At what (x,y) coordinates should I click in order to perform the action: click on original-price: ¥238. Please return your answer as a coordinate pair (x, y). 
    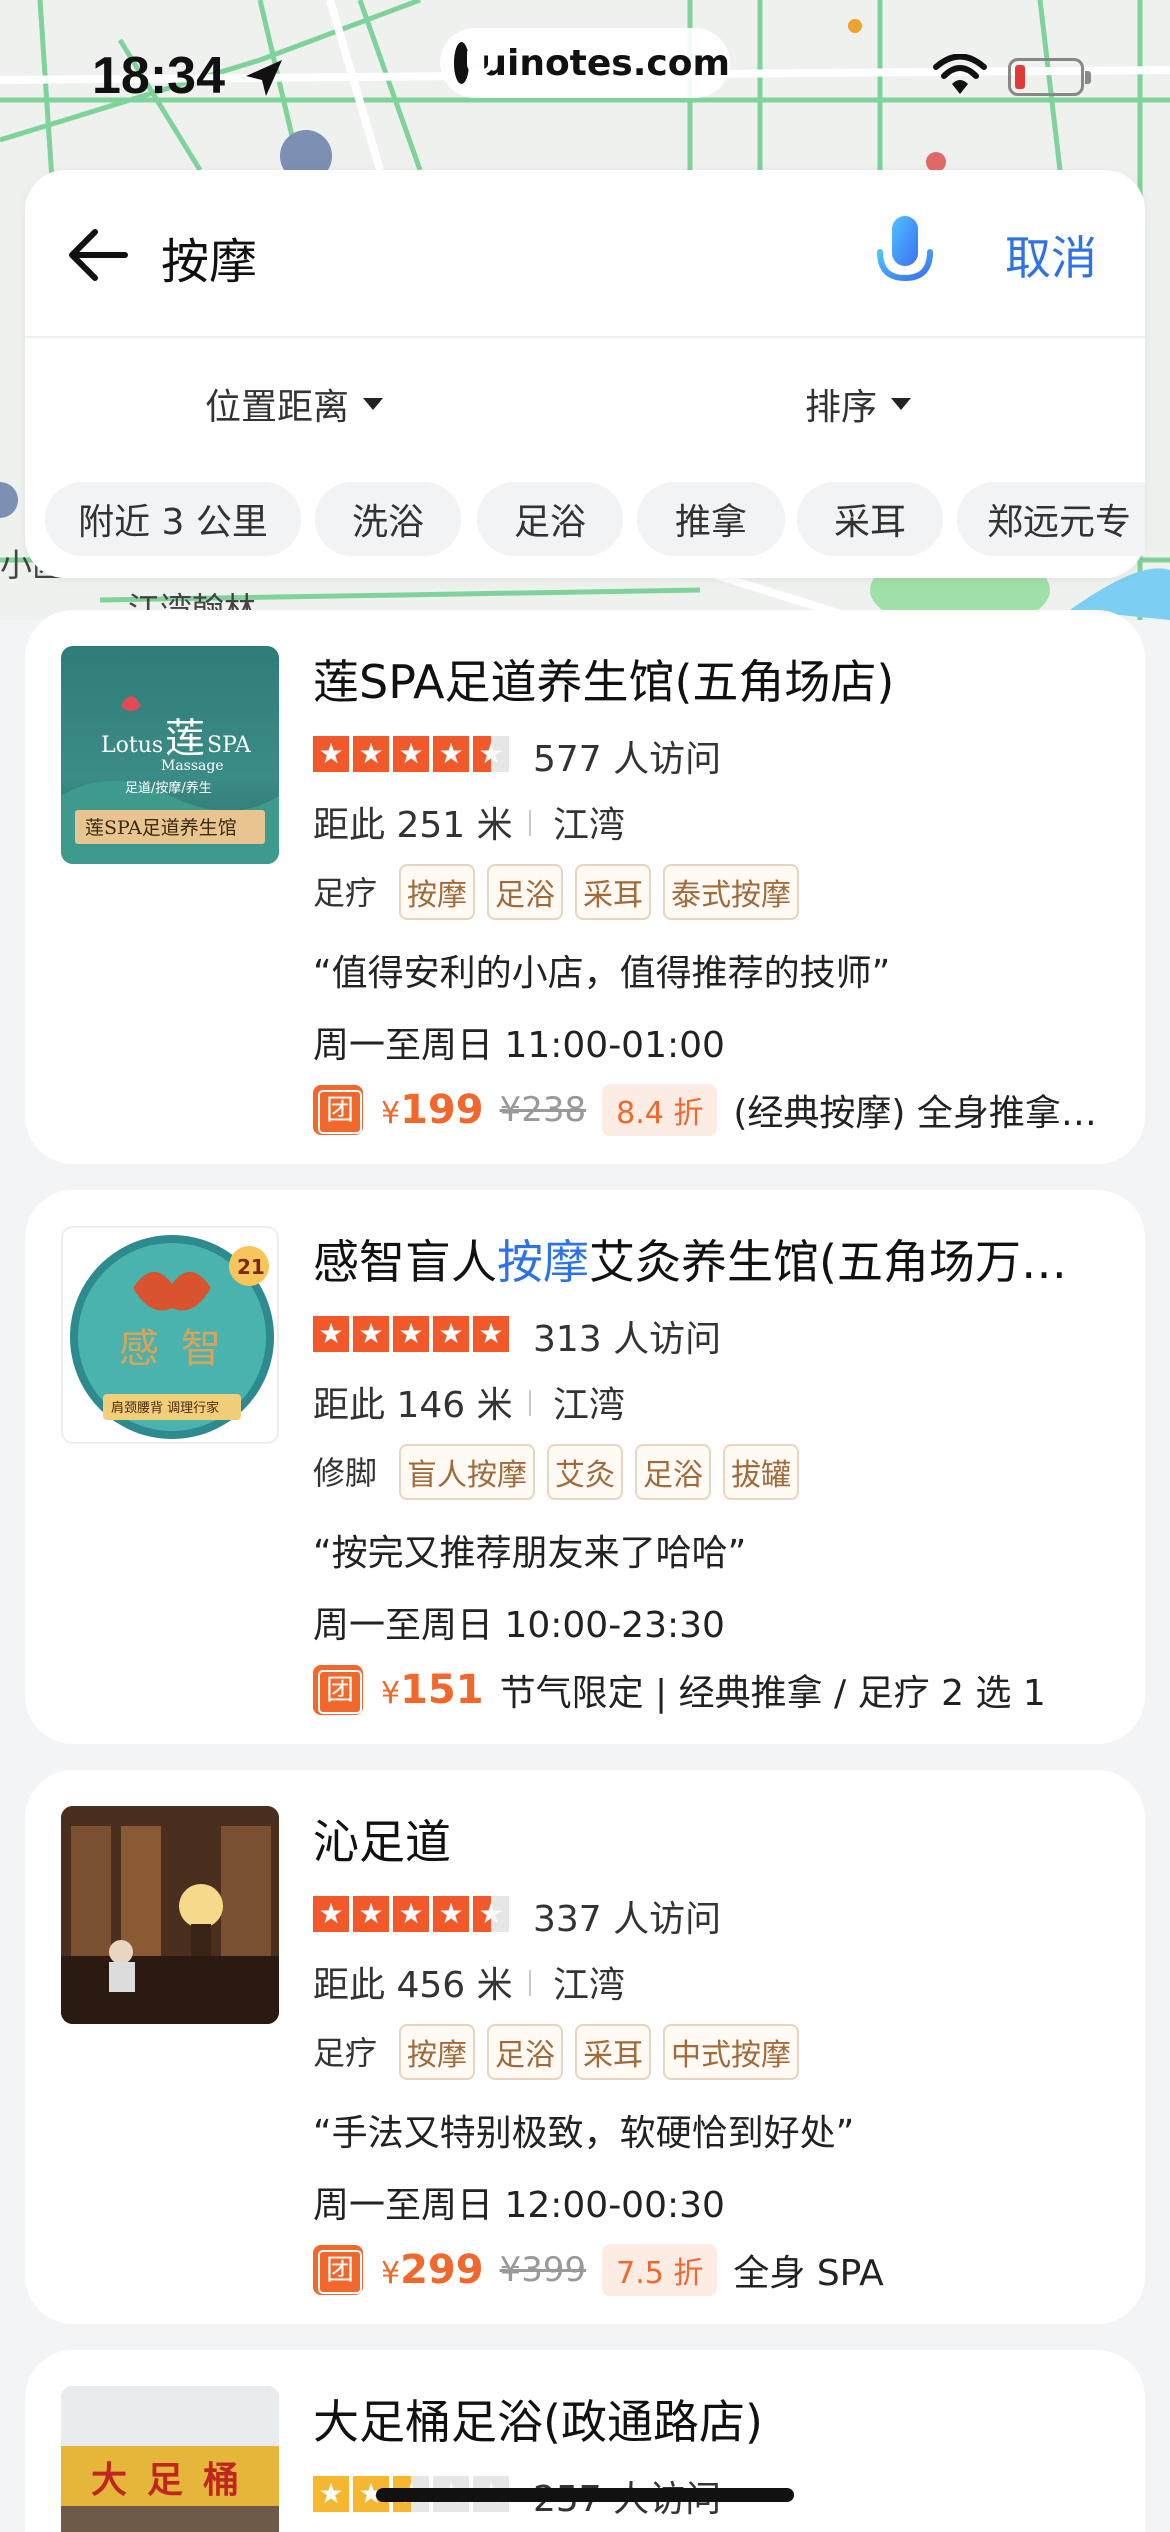
    Looking at the image, I should click on (543, 1110).